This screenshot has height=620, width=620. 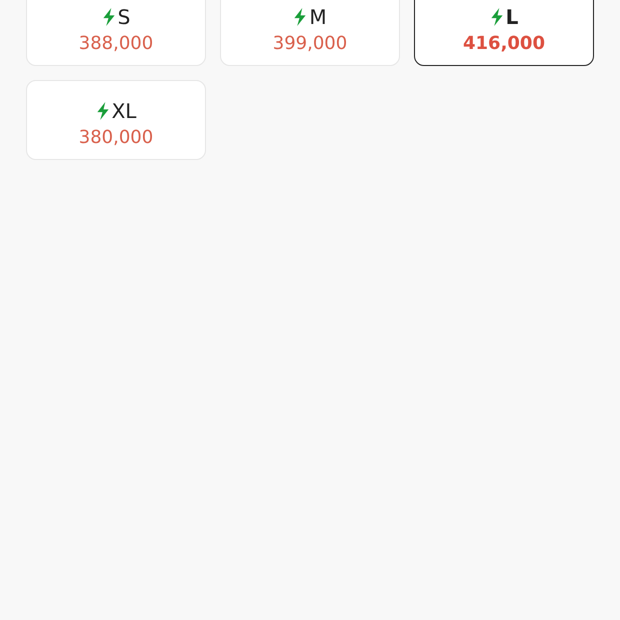 What do you see at coordinates (310, 33) in the screenshot?
I see `size-option: M 399,000` at bounding box center [310, 33].